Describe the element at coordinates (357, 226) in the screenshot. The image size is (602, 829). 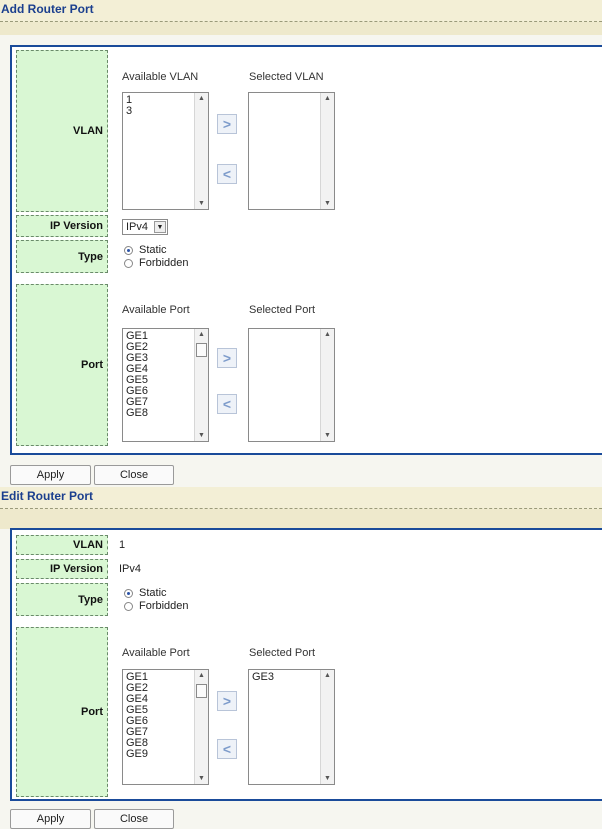
I see `add-ip-version-value: IPv4 ▼` at that location.